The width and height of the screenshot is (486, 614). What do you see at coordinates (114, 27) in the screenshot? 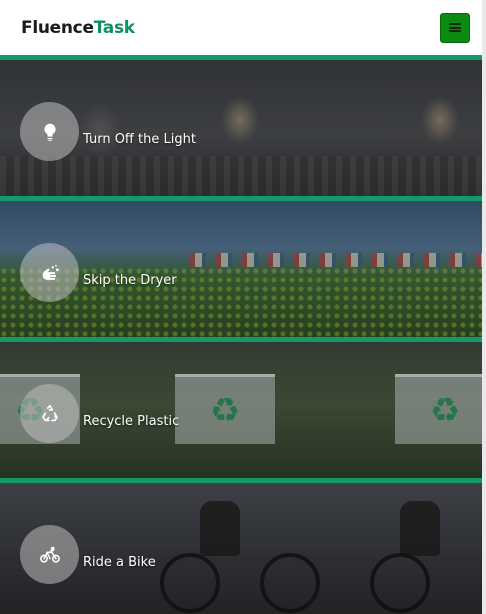
I see `brand-name-part2: Task` at bounding box center [114, 27].